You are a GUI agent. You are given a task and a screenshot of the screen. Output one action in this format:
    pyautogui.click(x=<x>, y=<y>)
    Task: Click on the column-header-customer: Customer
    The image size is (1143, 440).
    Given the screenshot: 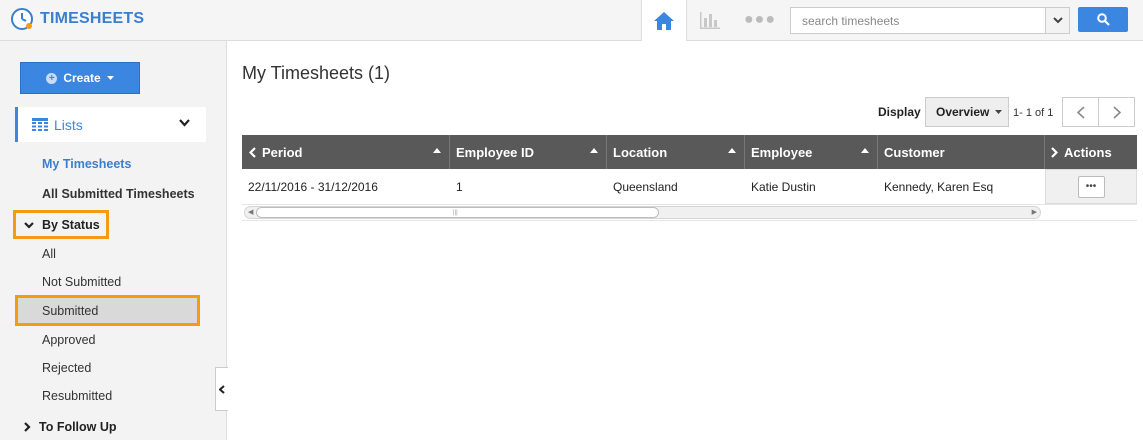 What is the action you would take?
    pyautogui.click(x=961, y=152)
    